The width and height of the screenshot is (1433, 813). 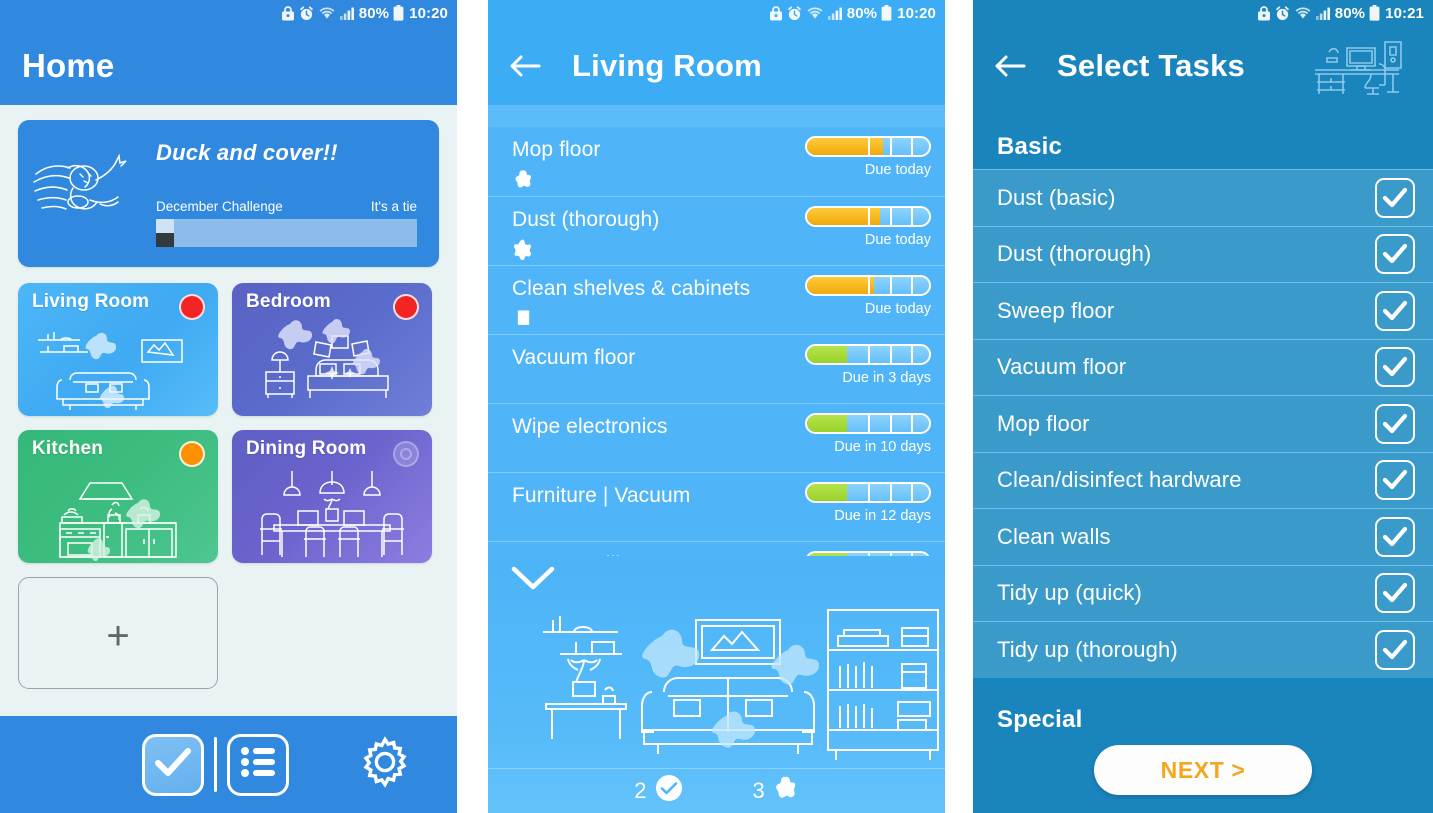 What do you see at coordinates (1203, 649) in the screenshot?
I see `task-option-row: Tidy up (thorough)` at bounding box center [1203, 649].